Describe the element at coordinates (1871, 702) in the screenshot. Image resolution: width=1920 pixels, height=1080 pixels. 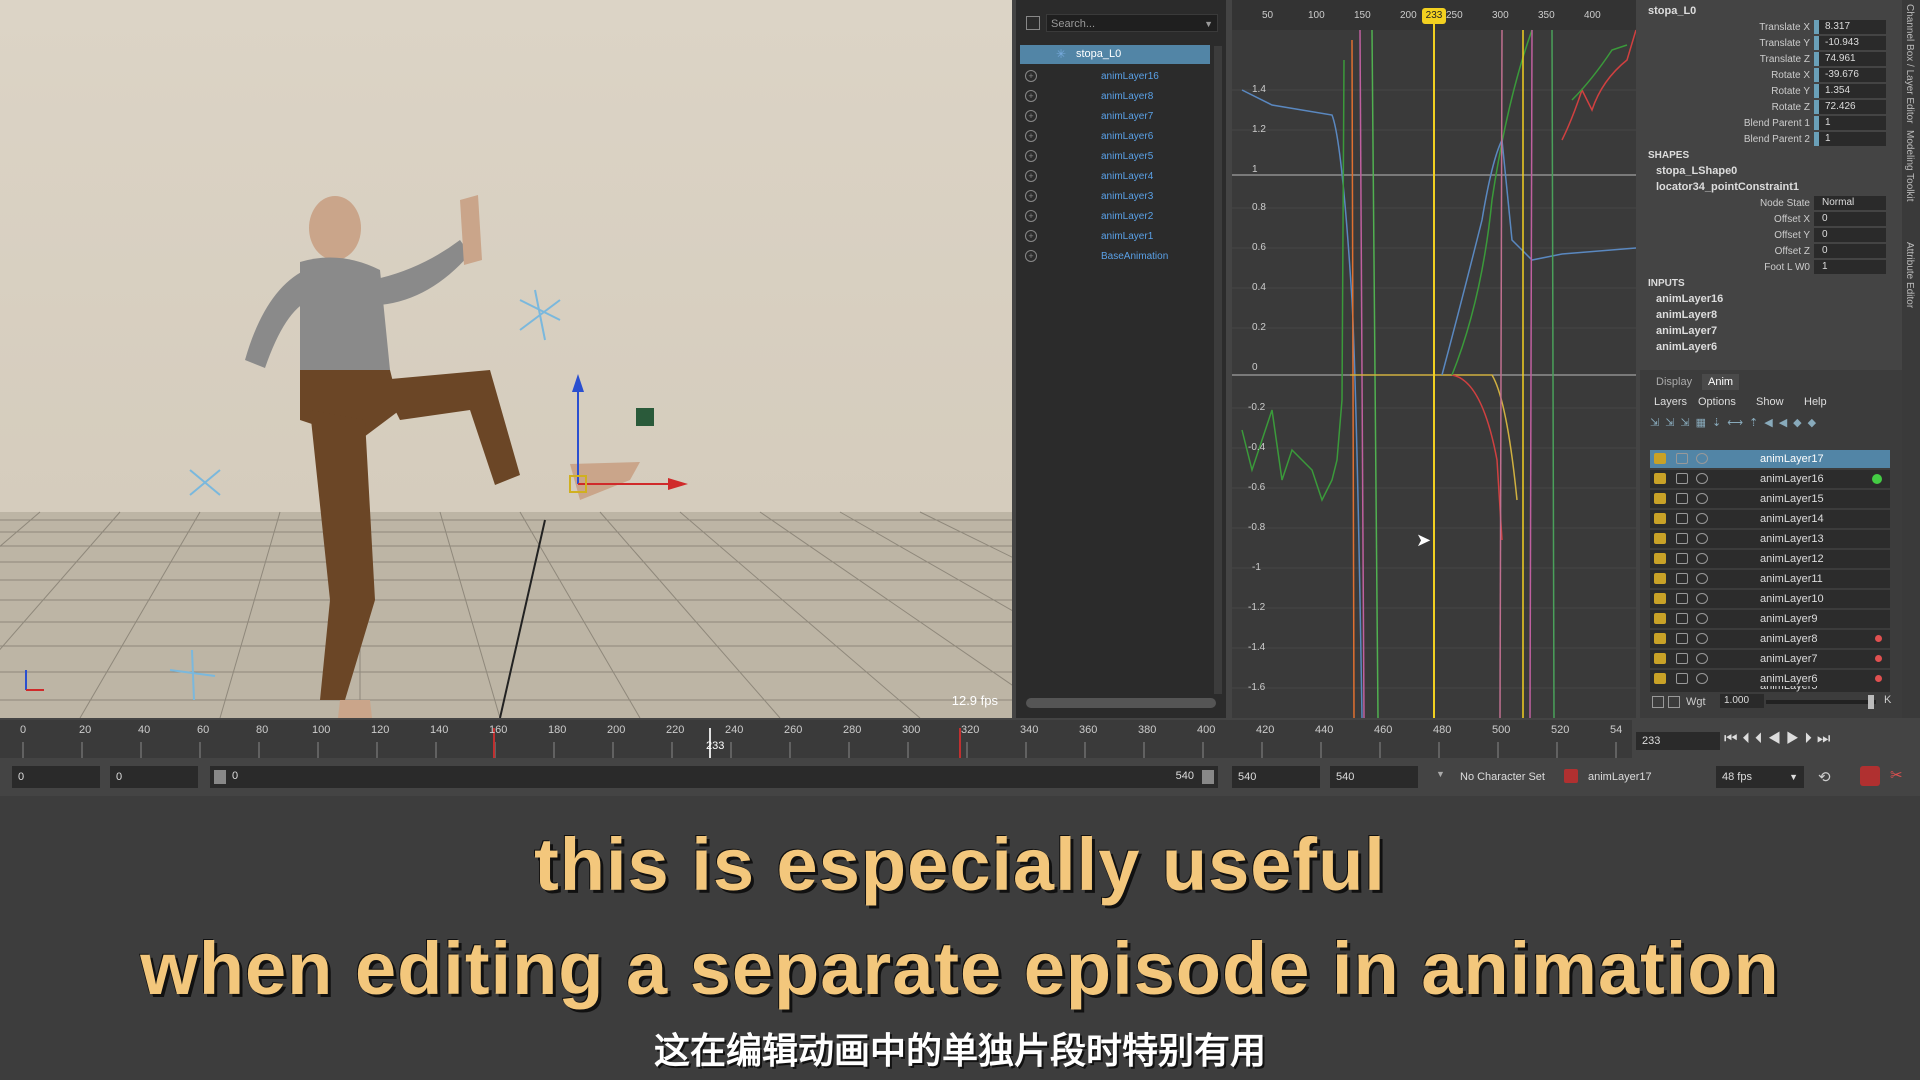
I see `weight-slider-handle` at that location.